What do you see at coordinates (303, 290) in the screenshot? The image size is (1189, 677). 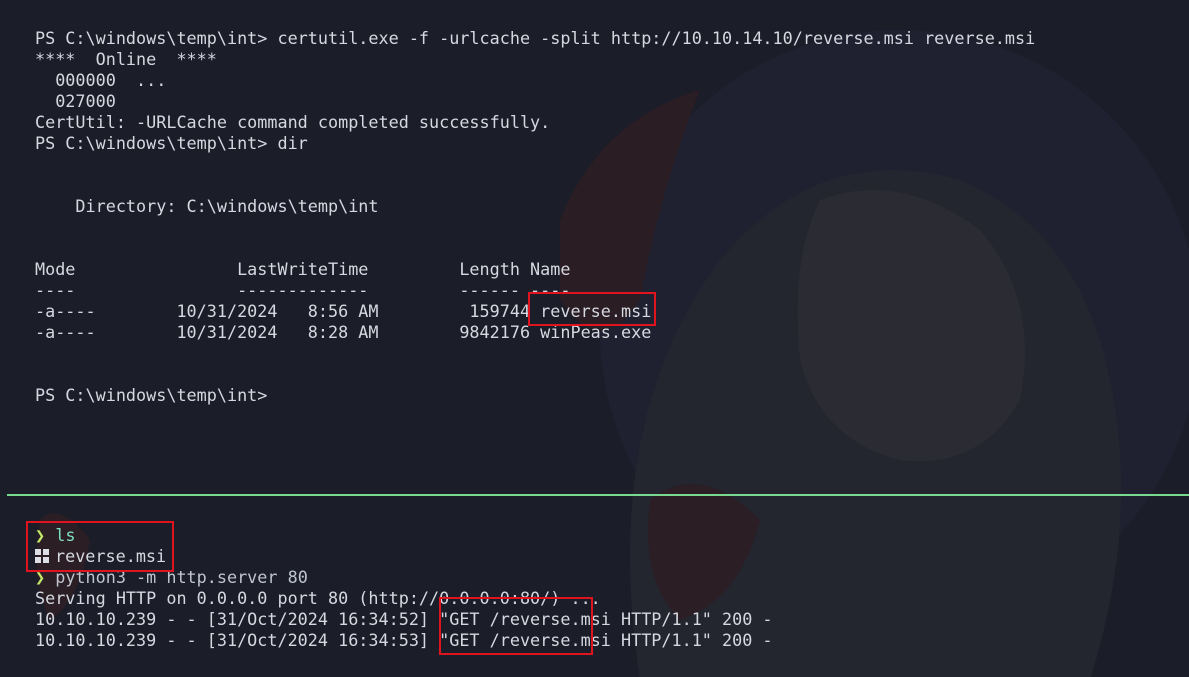 I see `terminal-line: ---- ------------- ------ ----` at bounding box center [303, 290].